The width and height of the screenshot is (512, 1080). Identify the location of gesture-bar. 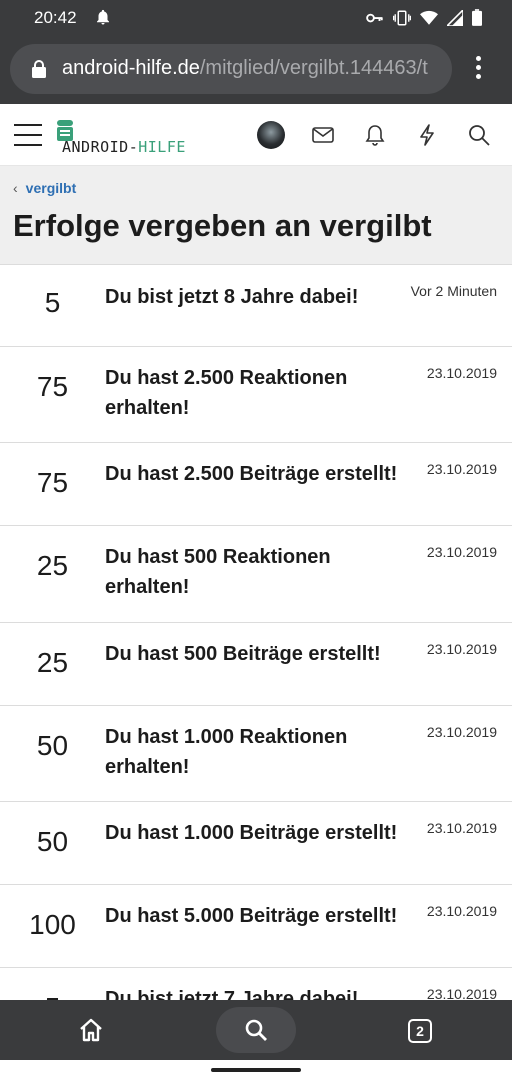
(256, 1070).